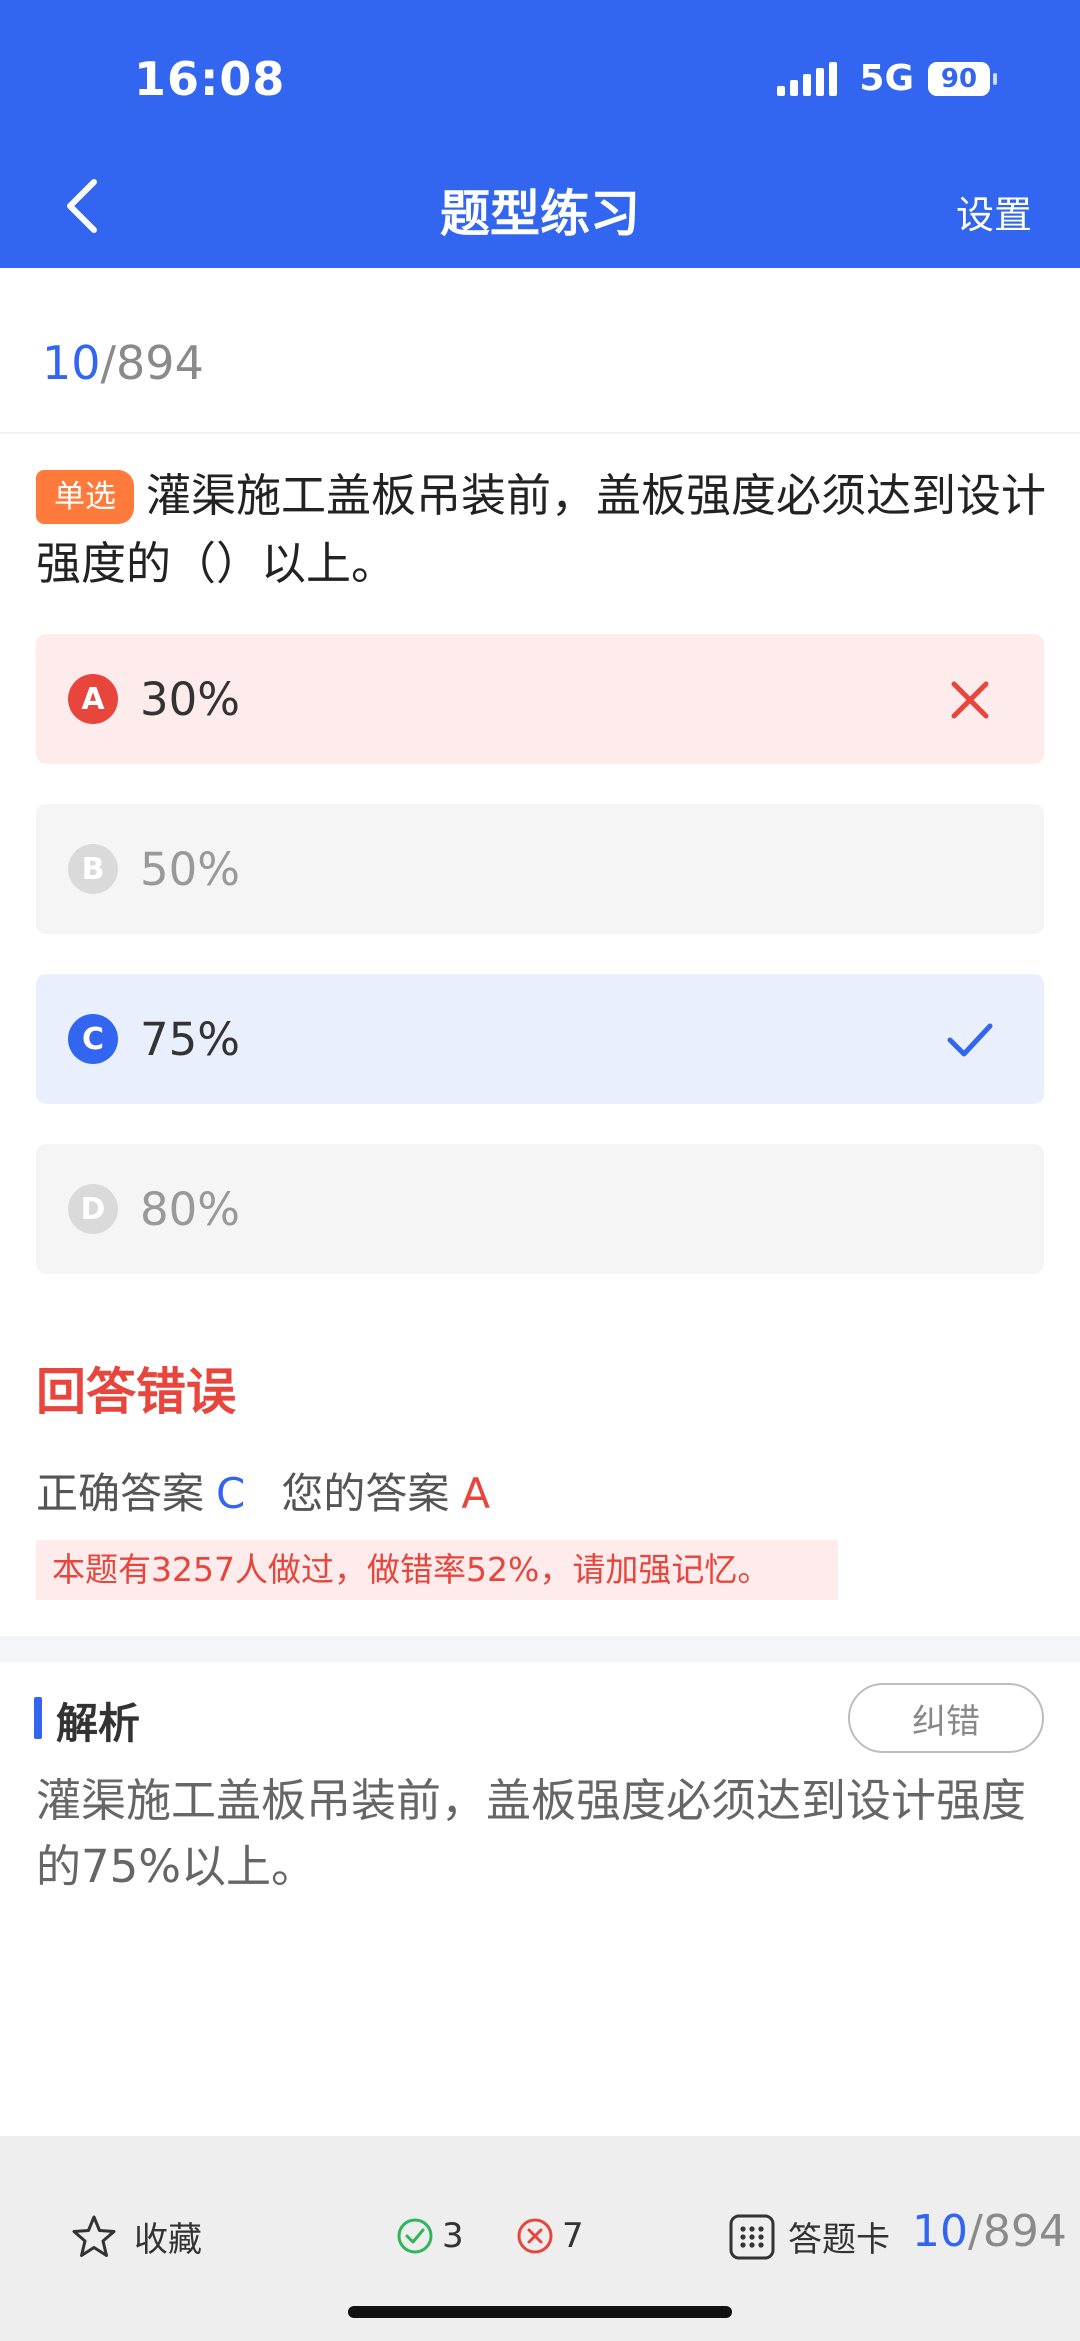 The image size is (1080, 2341). What do you see at coordinates (1017, 2231) in the screenshot?
I see `bottom-total: /894` at bounding box center [1017, 2231].